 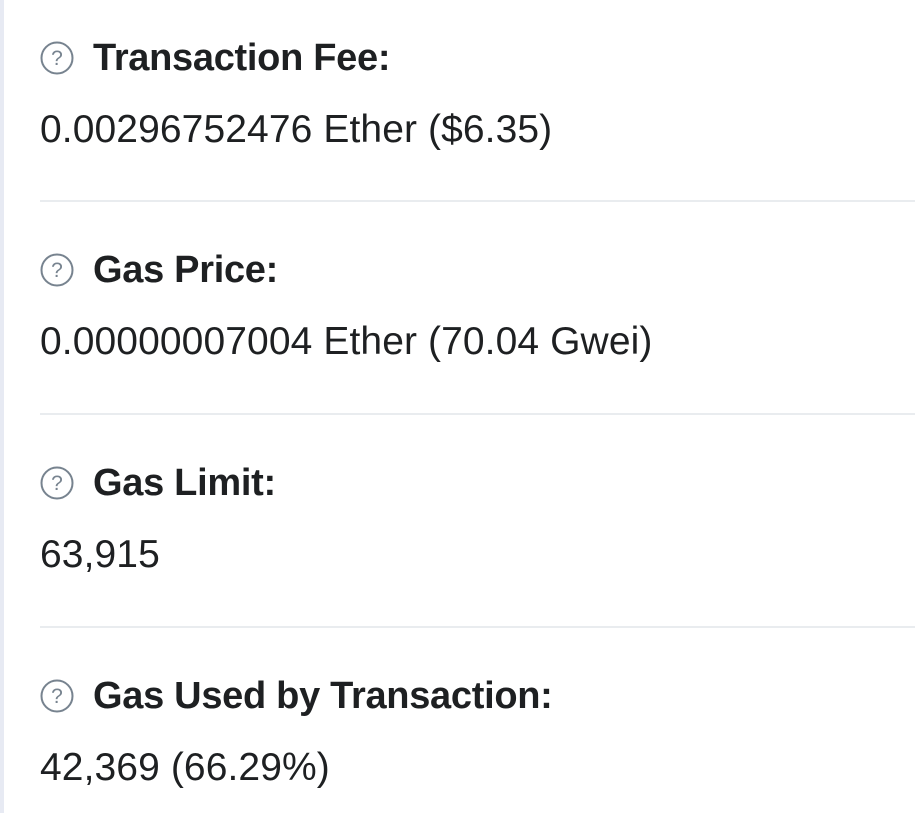 What do you see at coordinates (185, 767) in the screenshot?
I see `gas-used-value: 42,369 (66.29%)` at bounding box center [185, 767].